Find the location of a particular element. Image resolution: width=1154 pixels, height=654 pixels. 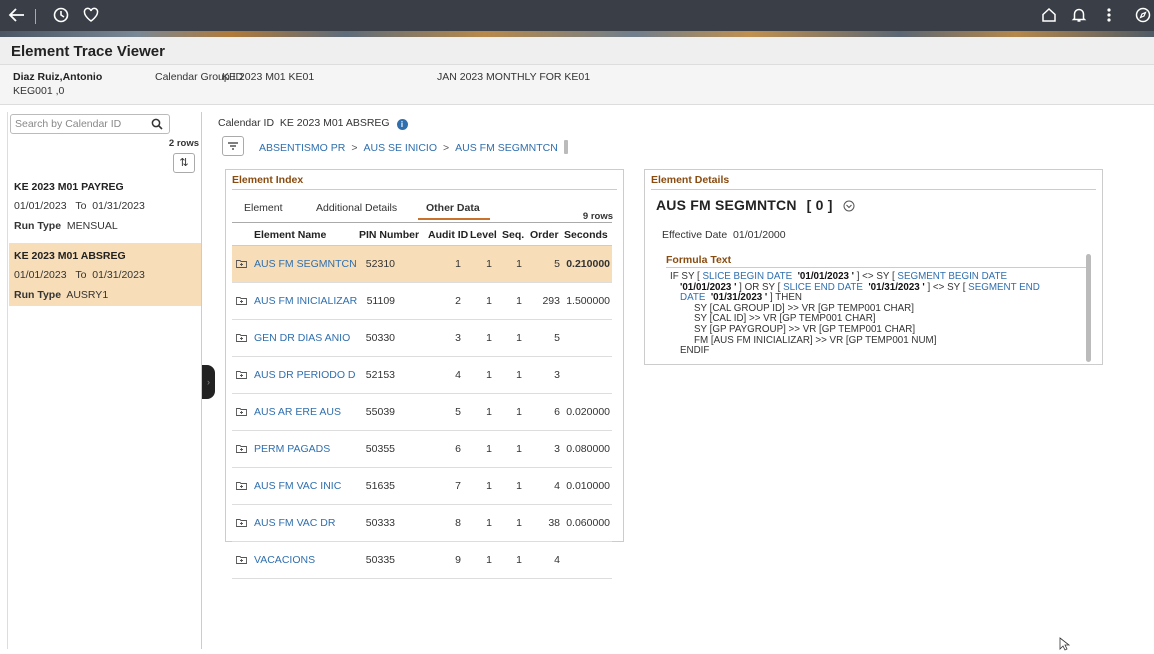

cell-order: 5 is located at coordinates (557, 264).